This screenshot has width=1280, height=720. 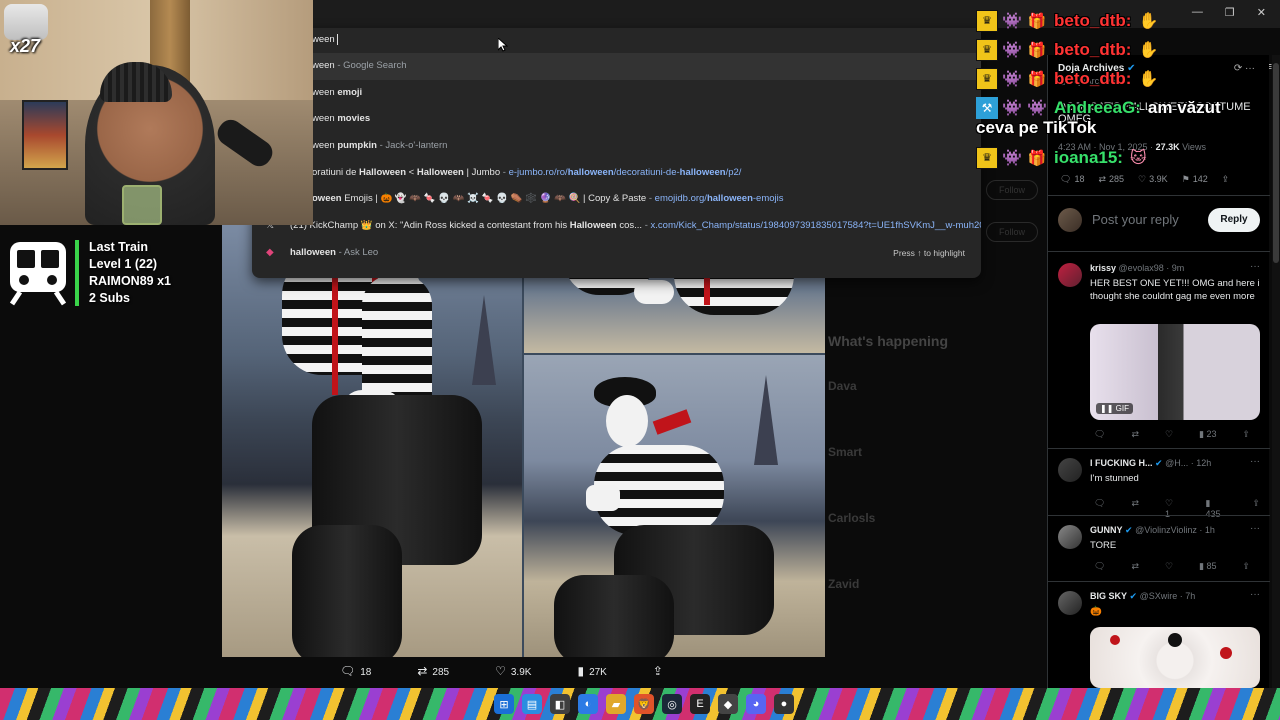 I want to click on webcam-overlay: x27, so click(x=156, y=112).